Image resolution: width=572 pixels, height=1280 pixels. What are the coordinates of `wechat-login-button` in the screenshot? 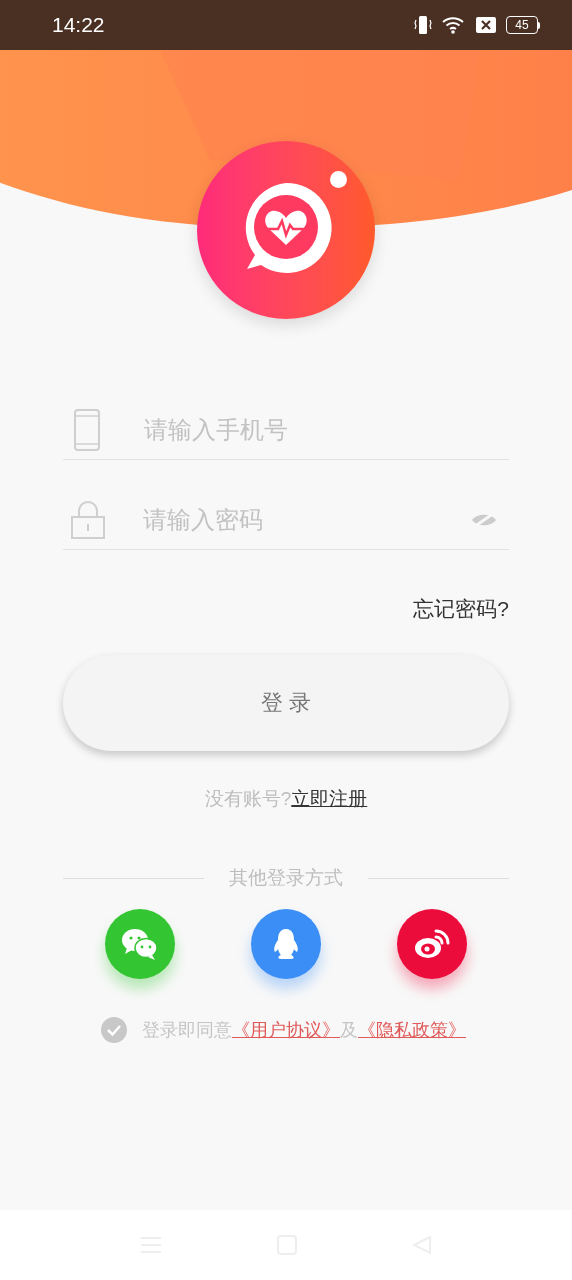 It's located at (140, 943).